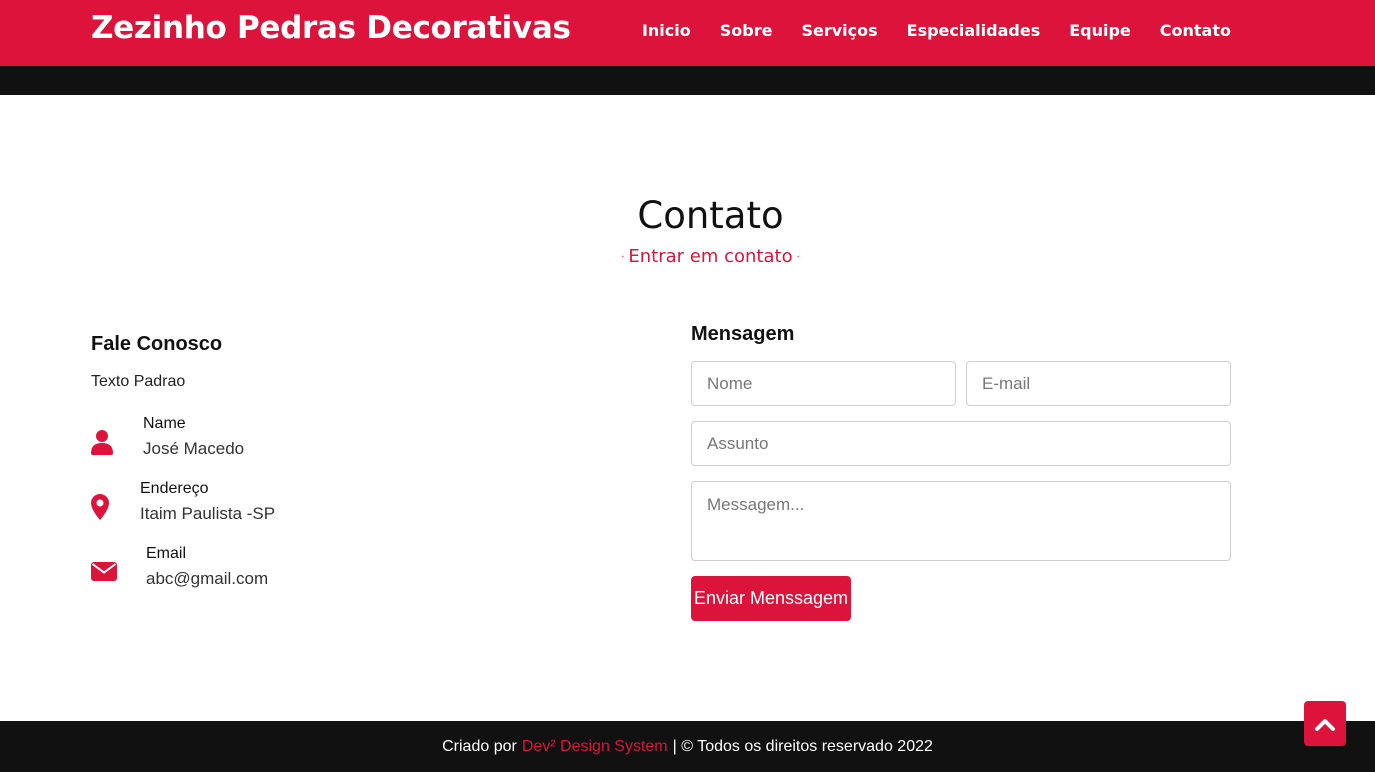 The image size is (1375, 772). Describe the element at coordinates (802, 746) in the screenshot. I see `footer-copyright: | © Todos os direitos reservado 2022` at that location.